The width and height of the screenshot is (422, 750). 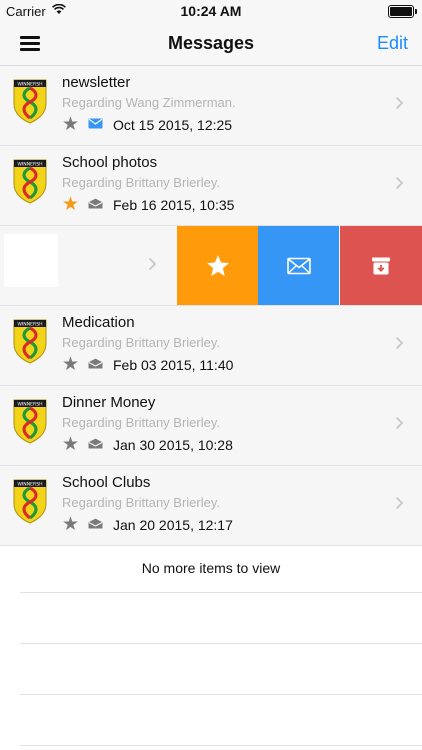 I want to click on message-regarding: Regarding Wang Zimmerman., so click(x=149, y=102).